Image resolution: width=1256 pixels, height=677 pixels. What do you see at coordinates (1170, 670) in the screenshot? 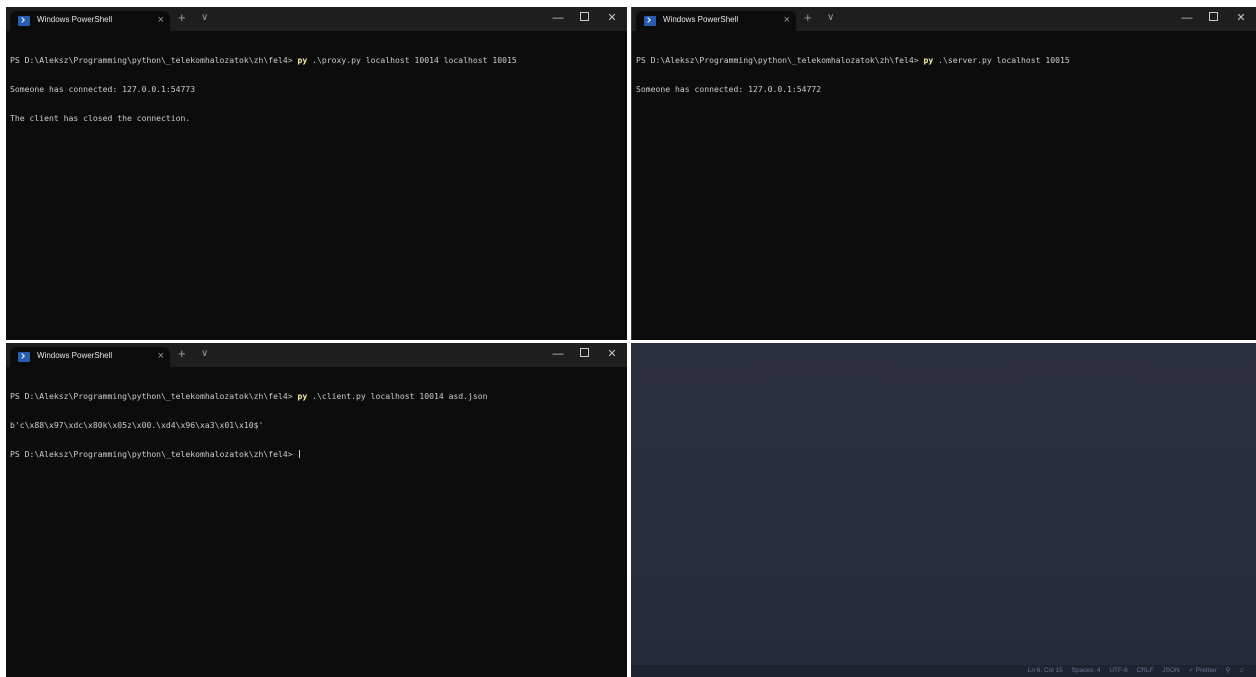
I see `language-mode: JSON` at bounding box center [1170, 670].